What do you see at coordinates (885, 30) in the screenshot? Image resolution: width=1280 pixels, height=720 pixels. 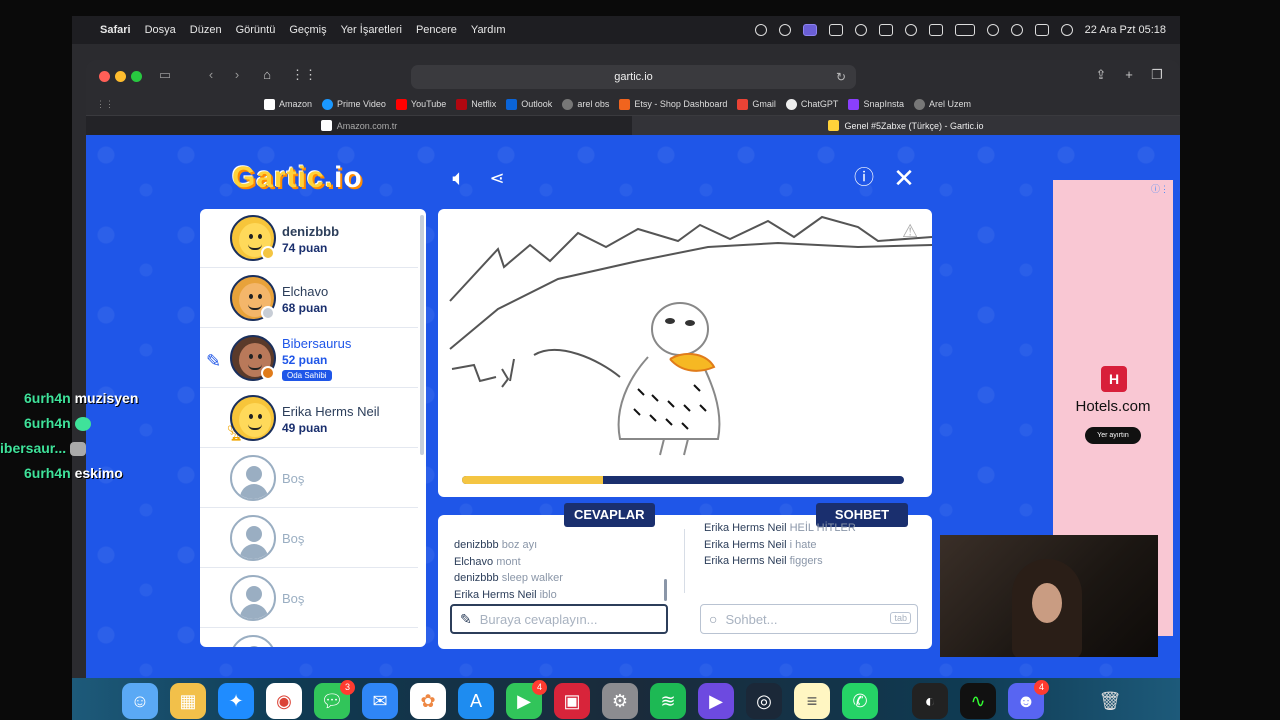 I see `tools-icon` at bounding box center [885, 30].